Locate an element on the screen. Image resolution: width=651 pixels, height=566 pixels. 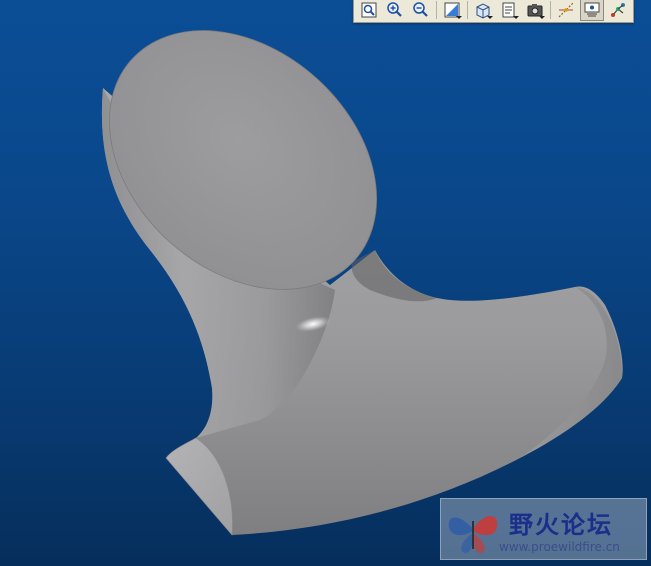
display-style-button is located at coordinates (483, 10).